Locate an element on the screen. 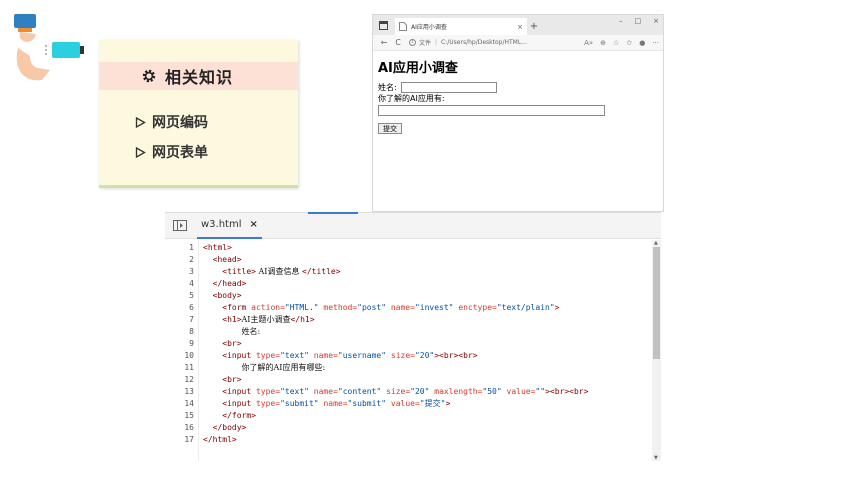 The image size is (860, 484). vertical-scrollbar: ▲ ▼ is located at coordinates (656, 350).